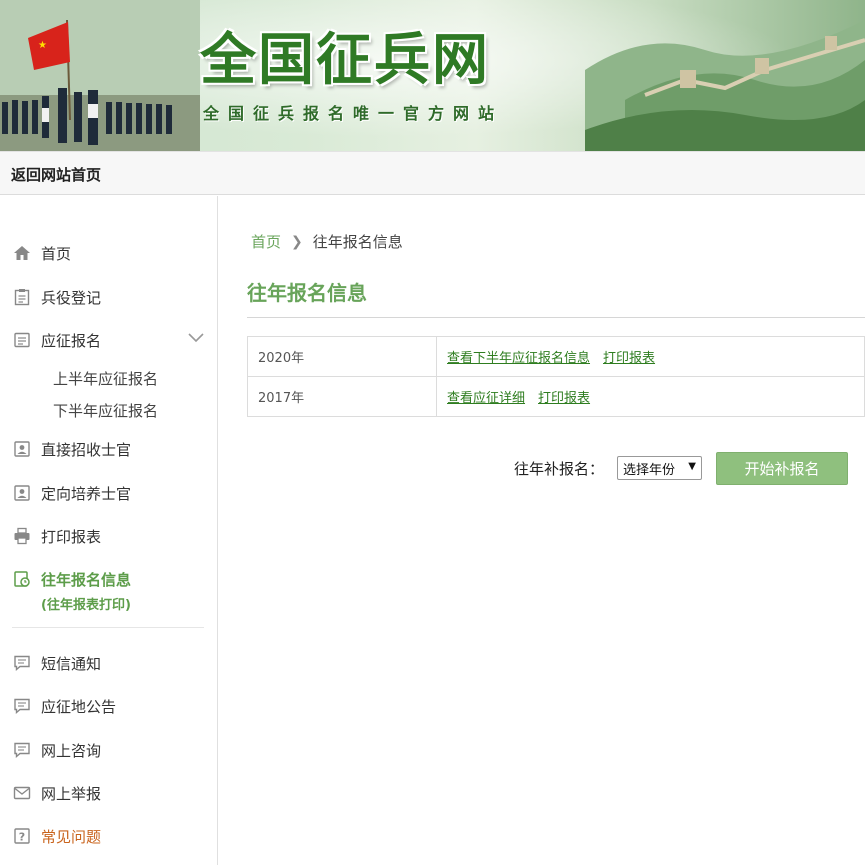 The image size is (865, 865). What do you see at coordinates (71, 536) in the screenshot?
I see `sidebar-item-label: 打印报表` at bounding box center [71, 536].